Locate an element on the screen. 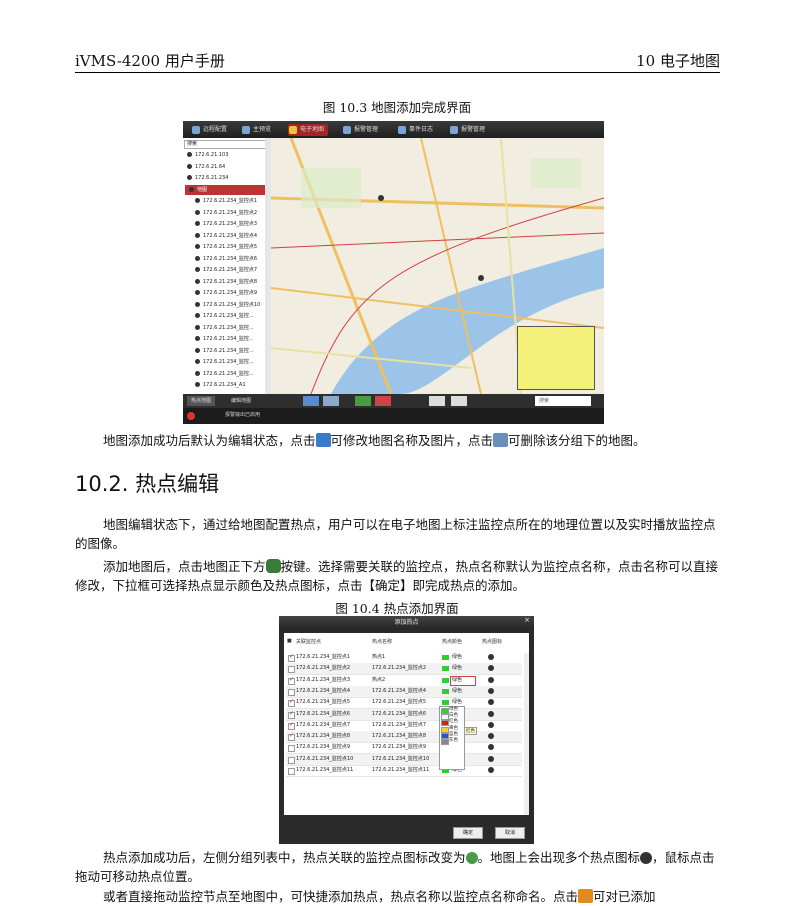 The image size is (794, 906). row-hotspot-name: 172.6.21.234_监控点10 is located at coordinates (400, 759).